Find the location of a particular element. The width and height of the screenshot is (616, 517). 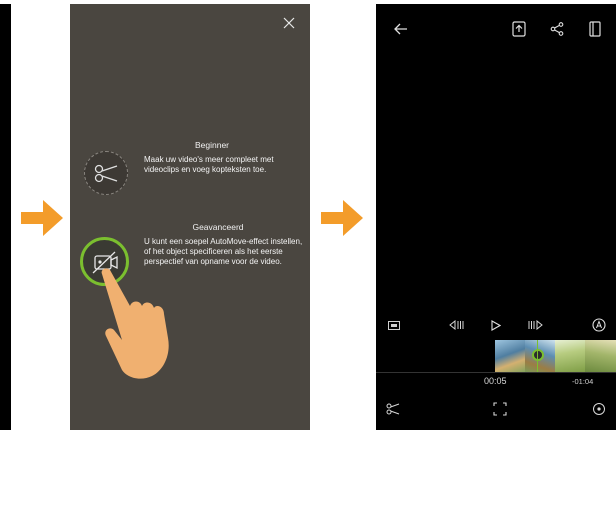

play-icon is located at coordinates (496, 325).